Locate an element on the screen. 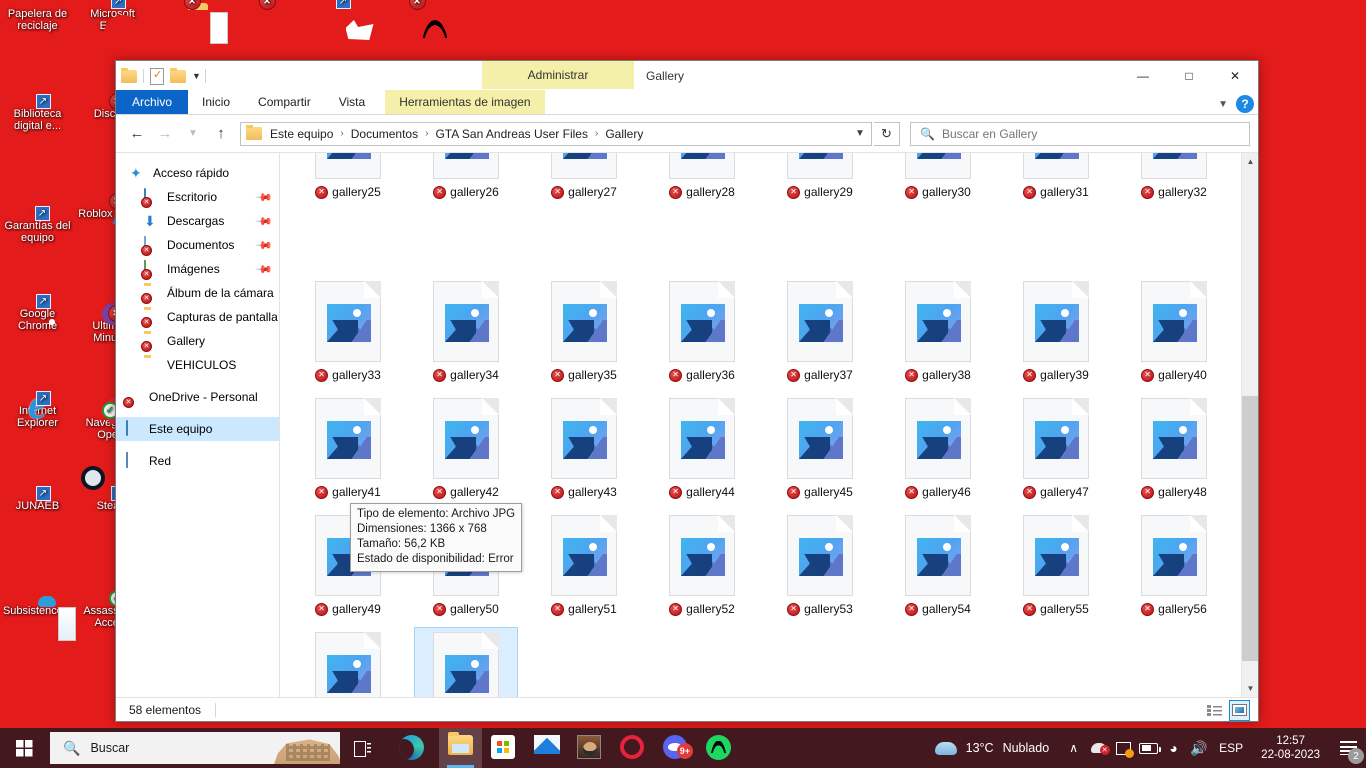 This screenshot has height=768, width=1366. refresh-button: ↻ is located at coordinates (887, 133).